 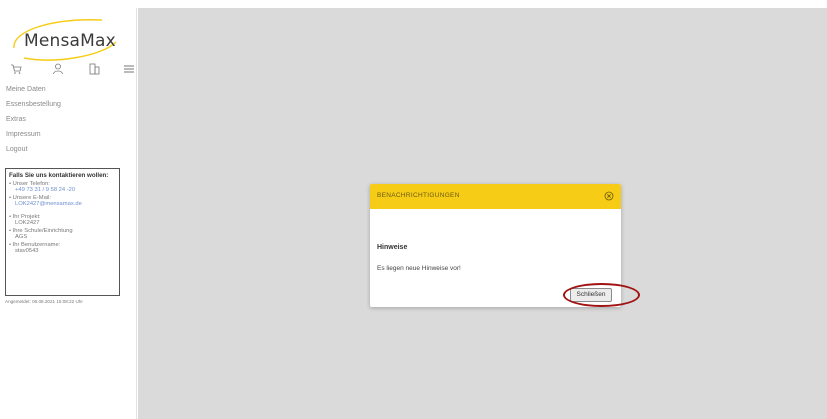 I want to click on person-icon, so click(x=58, y=69).